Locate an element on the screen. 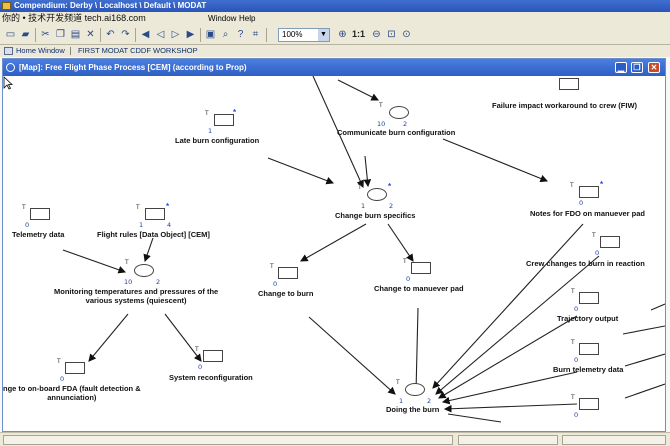 The image size is (670, 446). fit-page-icon: ⊡ is located at coordinates (391, 34).